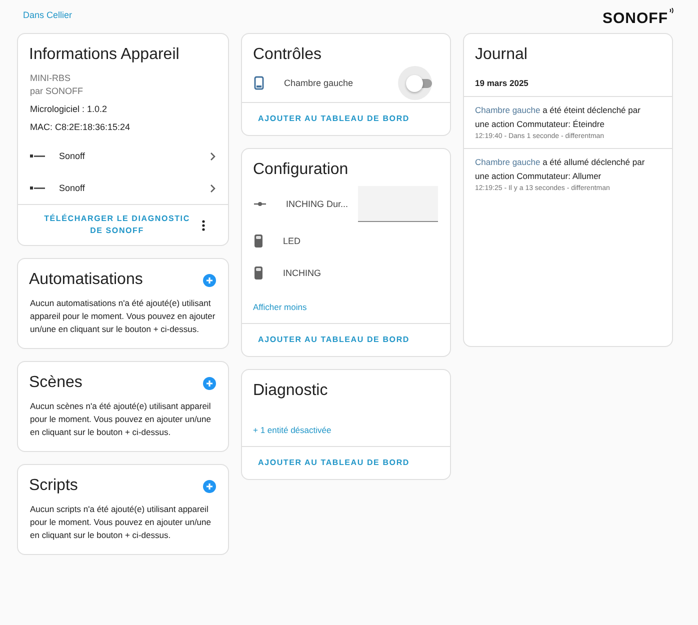 The height and width of the screenshot is (625, 698). I want to click on more-options-icon, so click(203, 225).